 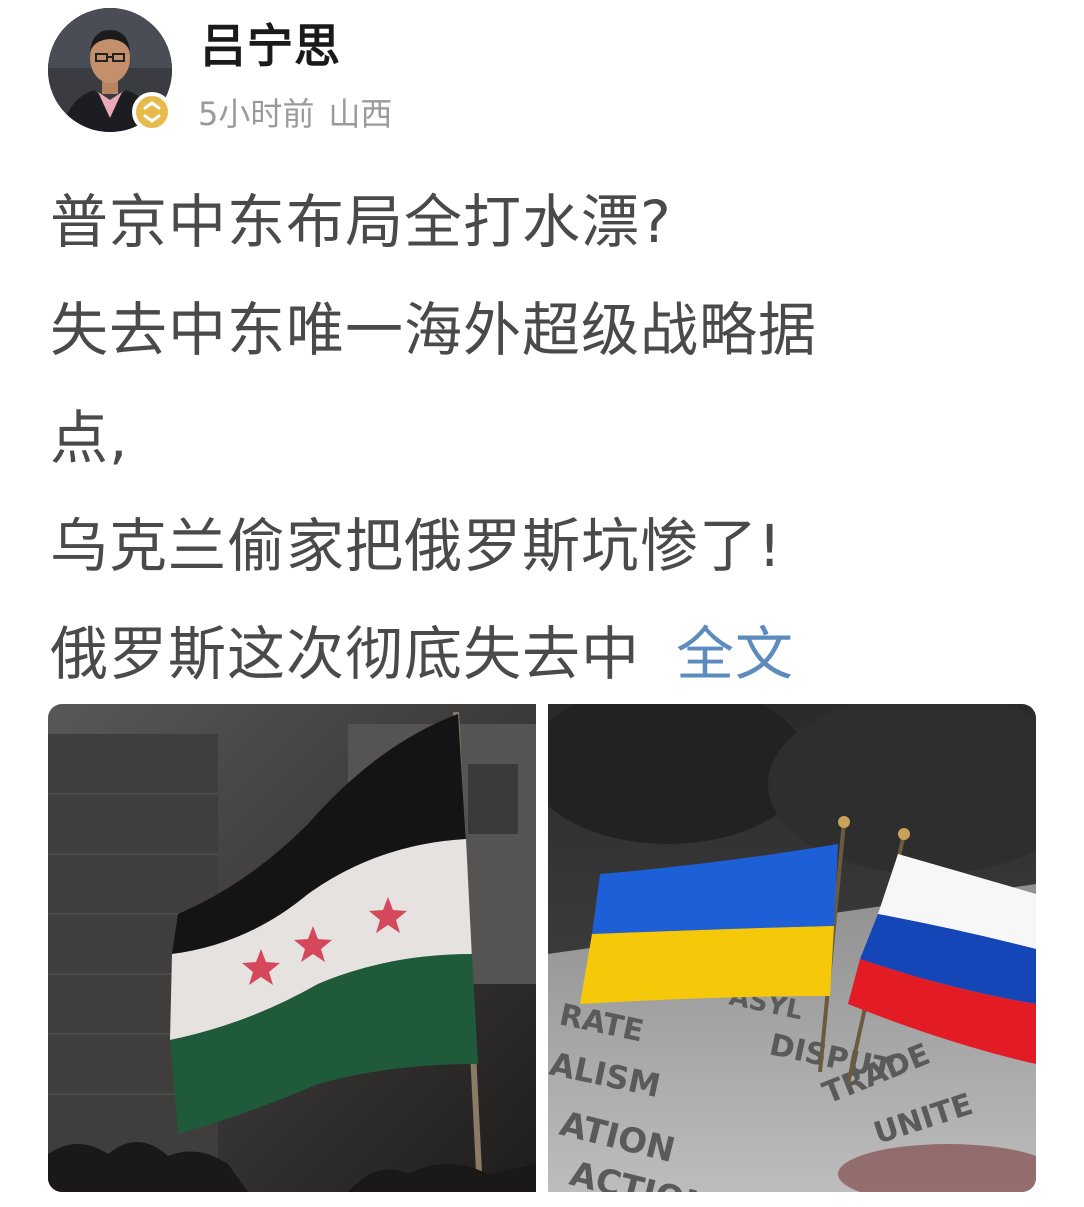 I want to click on post-location: 山西, so click(x=360, y=114).